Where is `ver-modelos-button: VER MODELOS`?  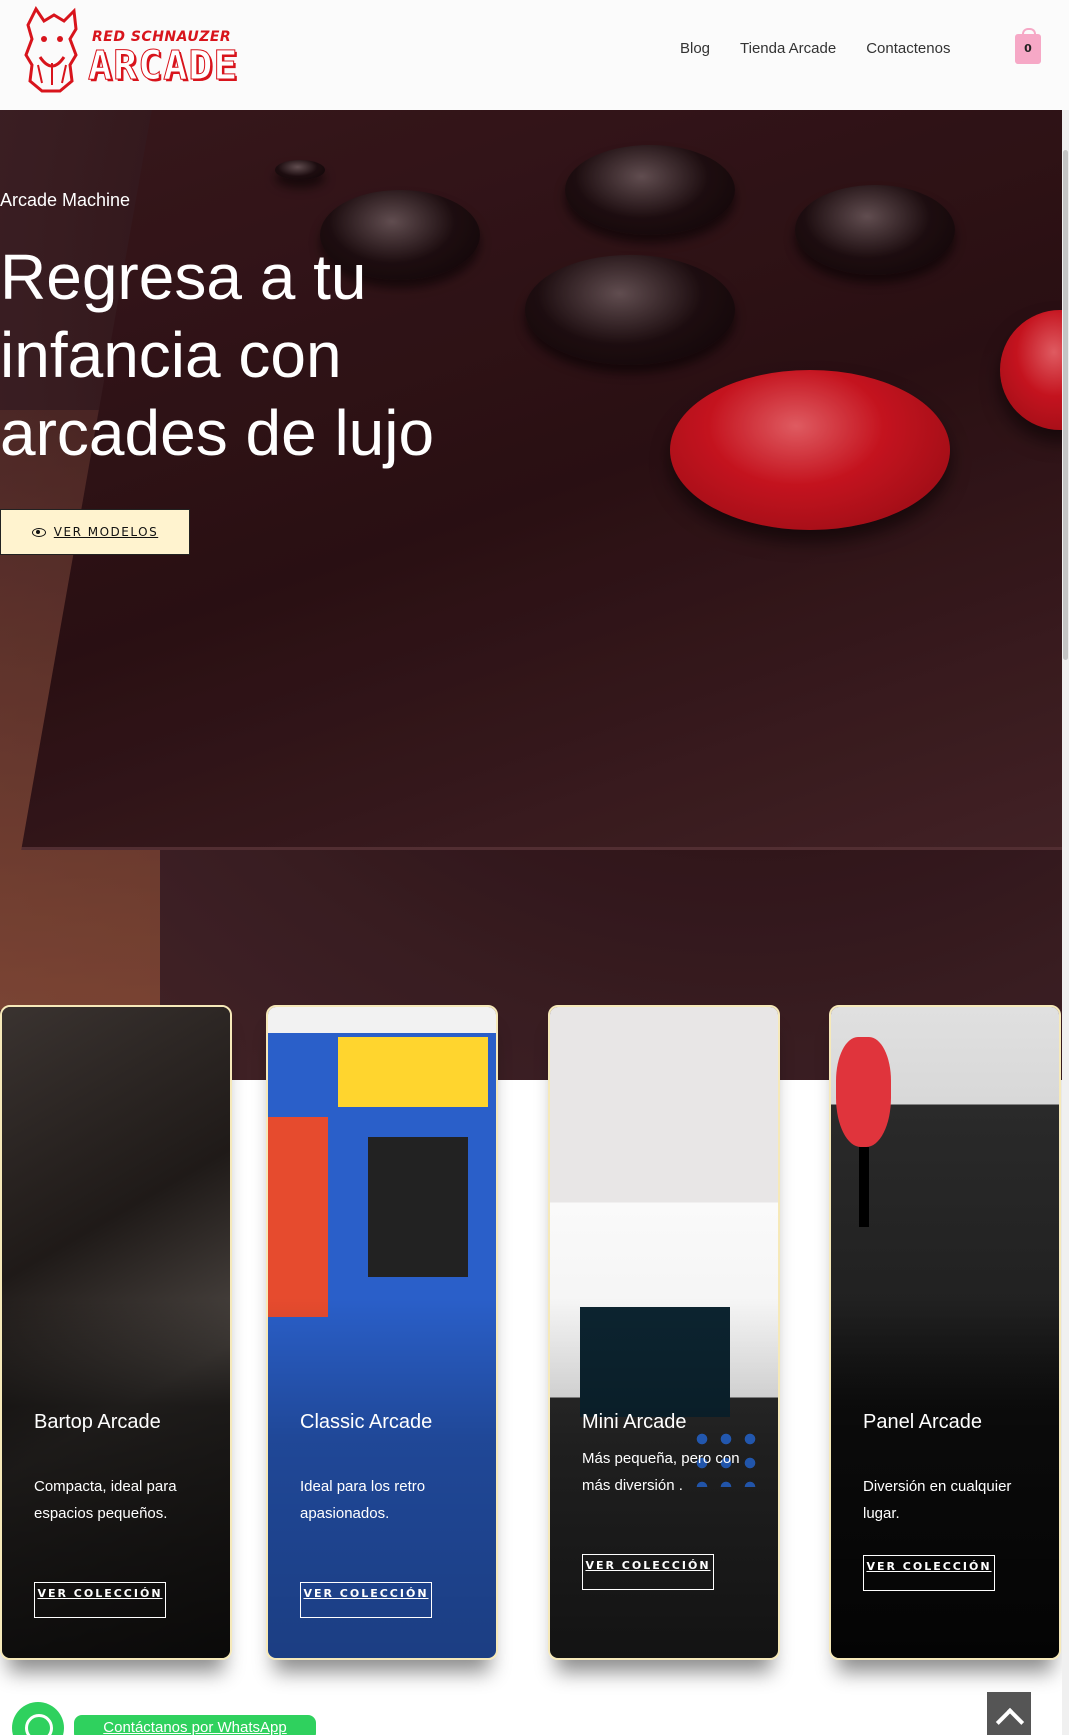
ver-modelos-button: VER MODELOS is located at coordinates (95, 532).